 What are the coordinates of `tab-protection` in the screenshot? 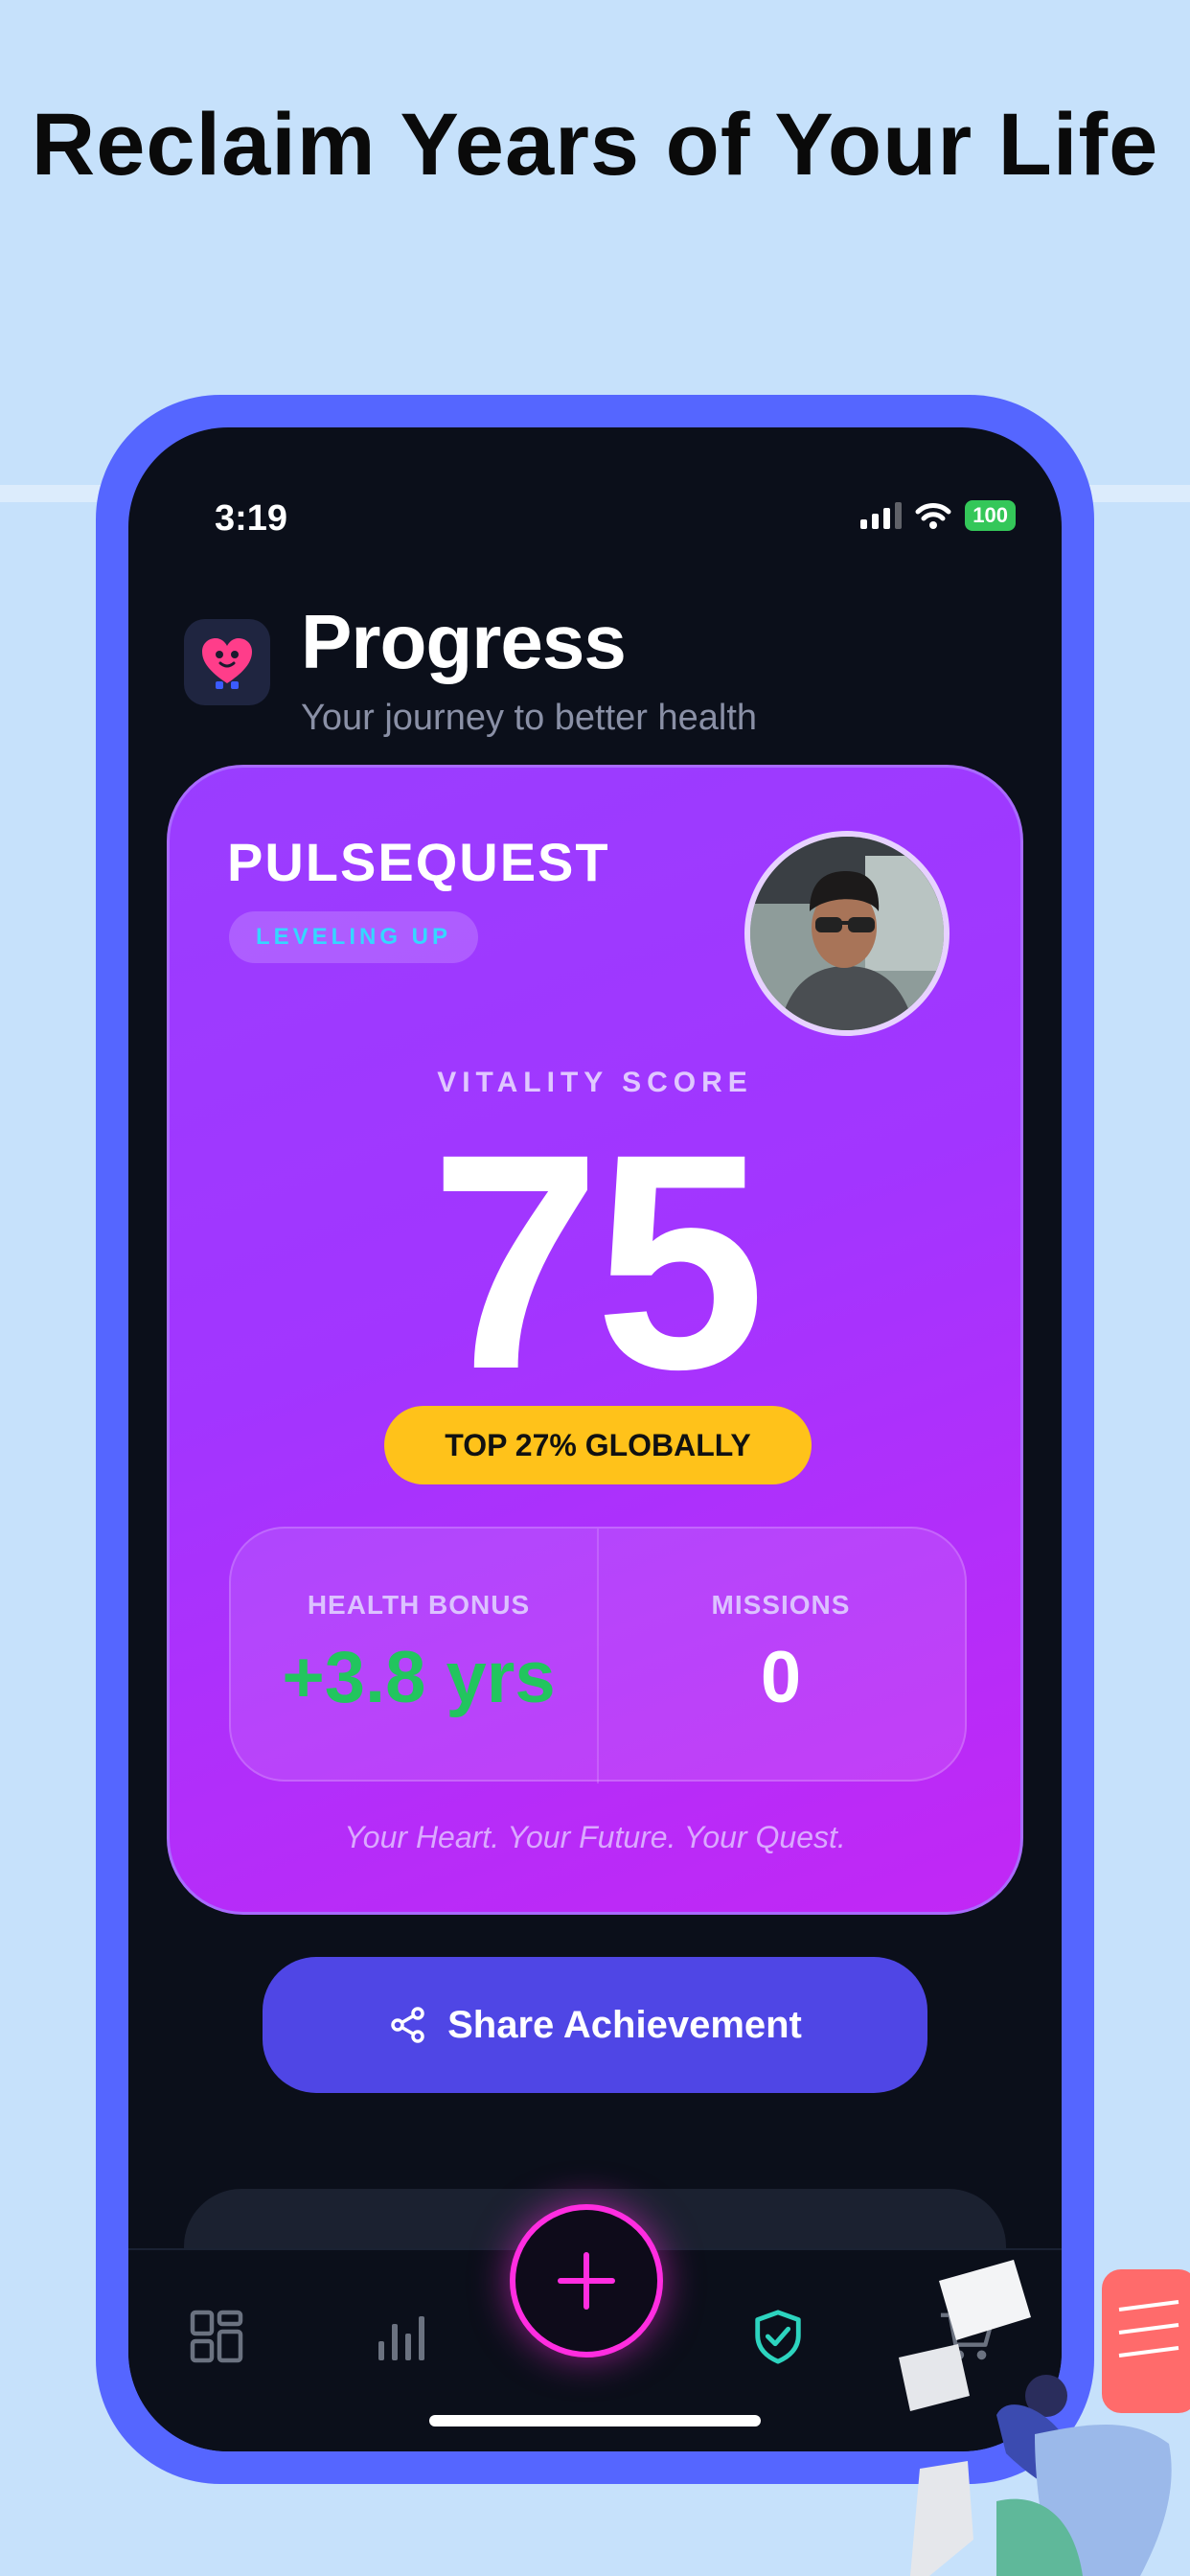 It's located at (778, 2336).